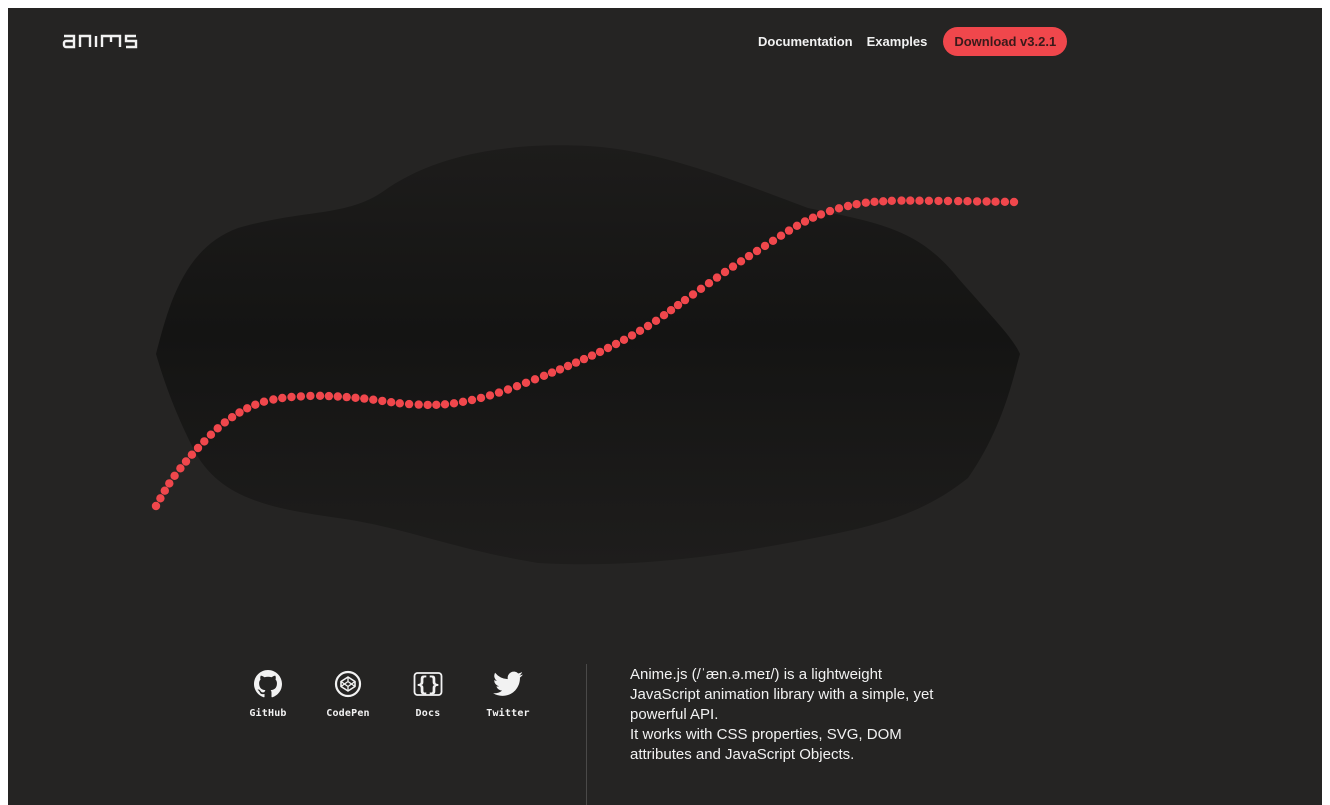 The image size is (1330, 805). What do you see at coordinates (508, 684) in the screenshot?
I see `twitter-bird-icon` at bounding box center [508, 684].